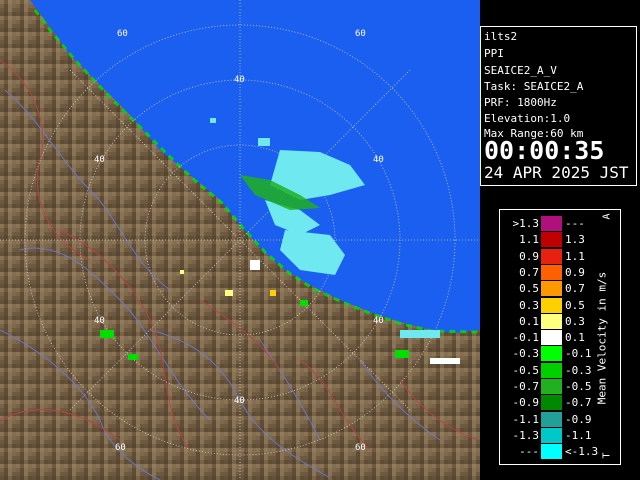  Describe the element at coordinates (520, 102) in the screenshot. I see `prf-value: PRF: 1800Hz` at that location.